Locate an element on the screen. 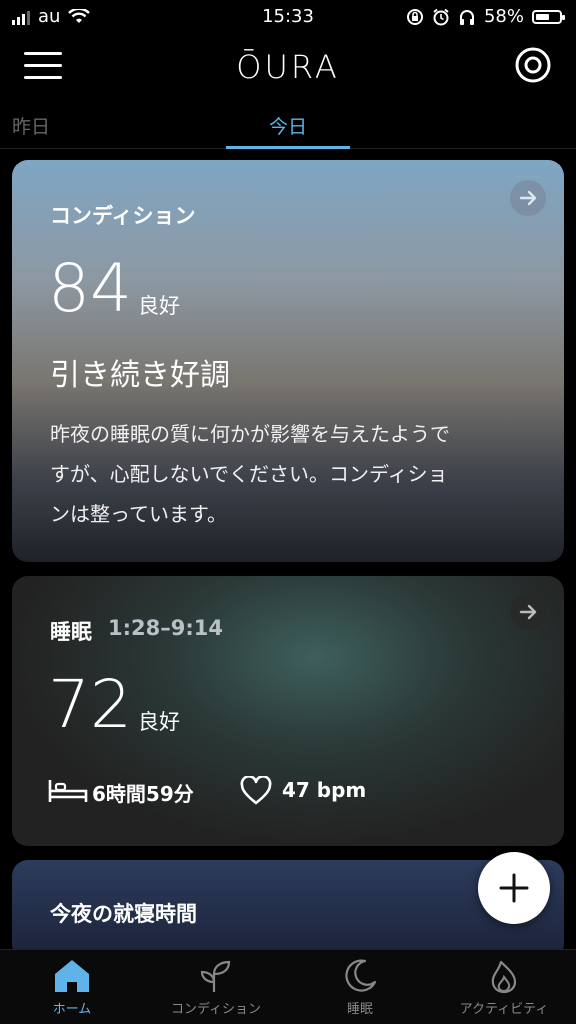 The height and width of the screenshot is (1024, 576). oura-logo: ŌURA is located at coordinates (288, 67).